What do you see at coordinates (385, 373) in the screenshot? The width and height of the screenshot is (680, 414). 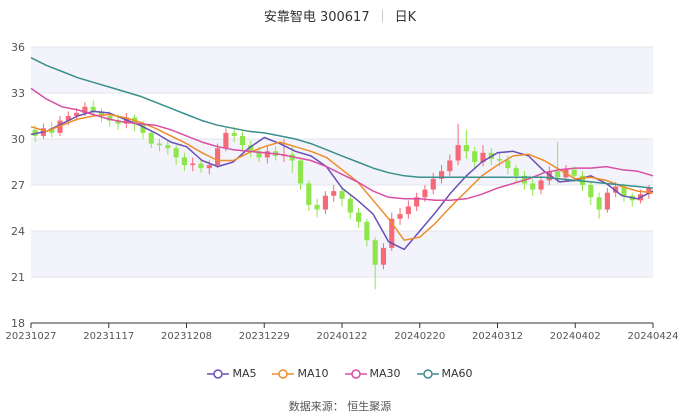 I see `legend-label: MA30` at bounding box center [385, 373].